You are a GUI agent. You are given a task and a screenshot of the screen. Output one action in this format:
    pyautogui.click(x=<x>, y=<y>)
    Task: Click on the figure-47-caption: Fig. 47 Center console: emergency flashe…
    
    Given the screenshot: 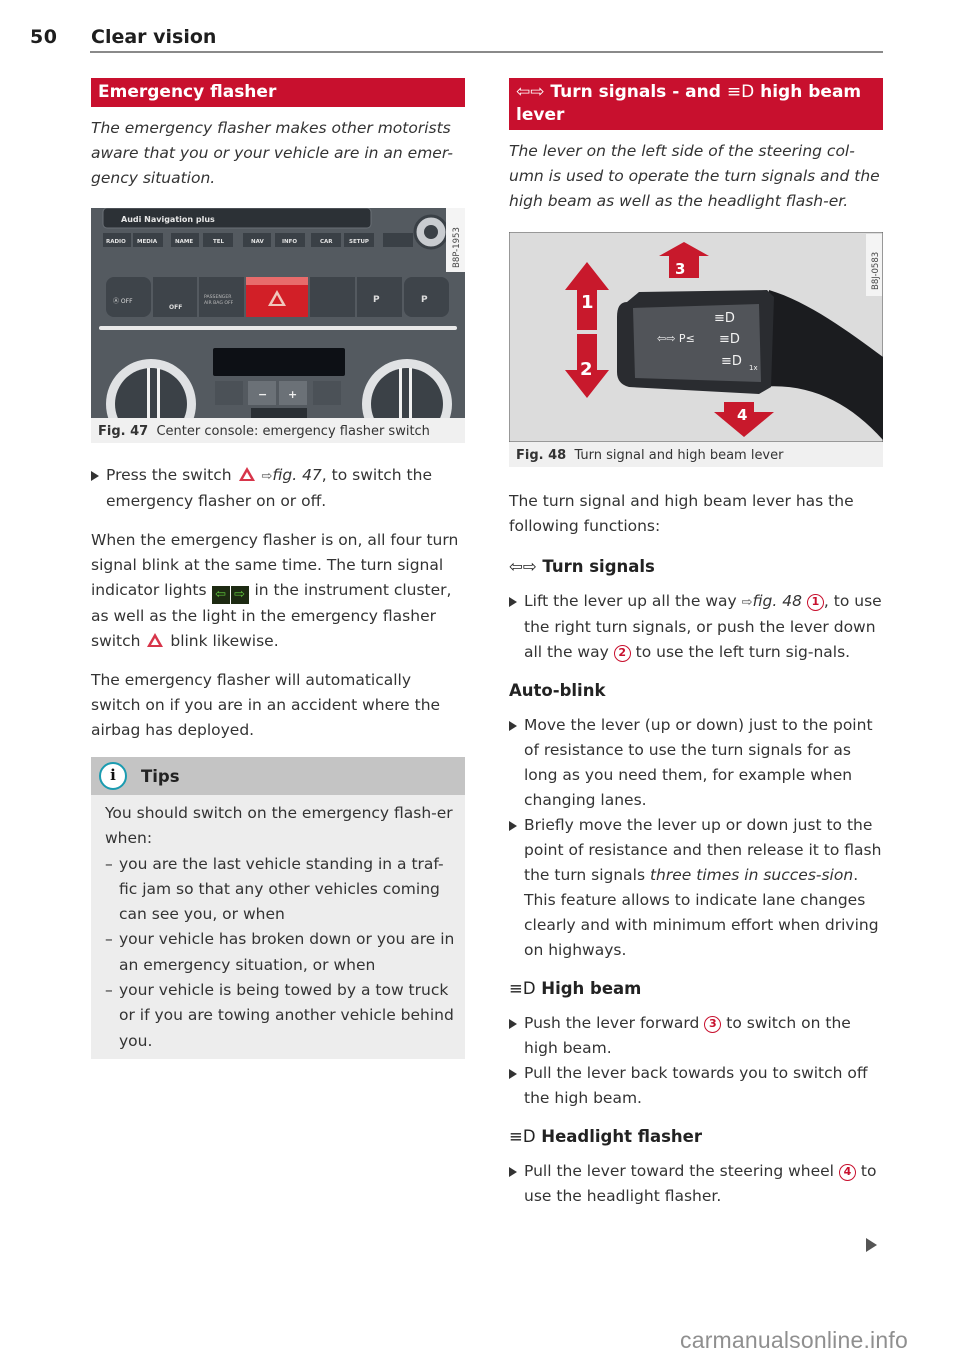 What is the action you would take?
    pyautogui.click(x=278, y=430)
    